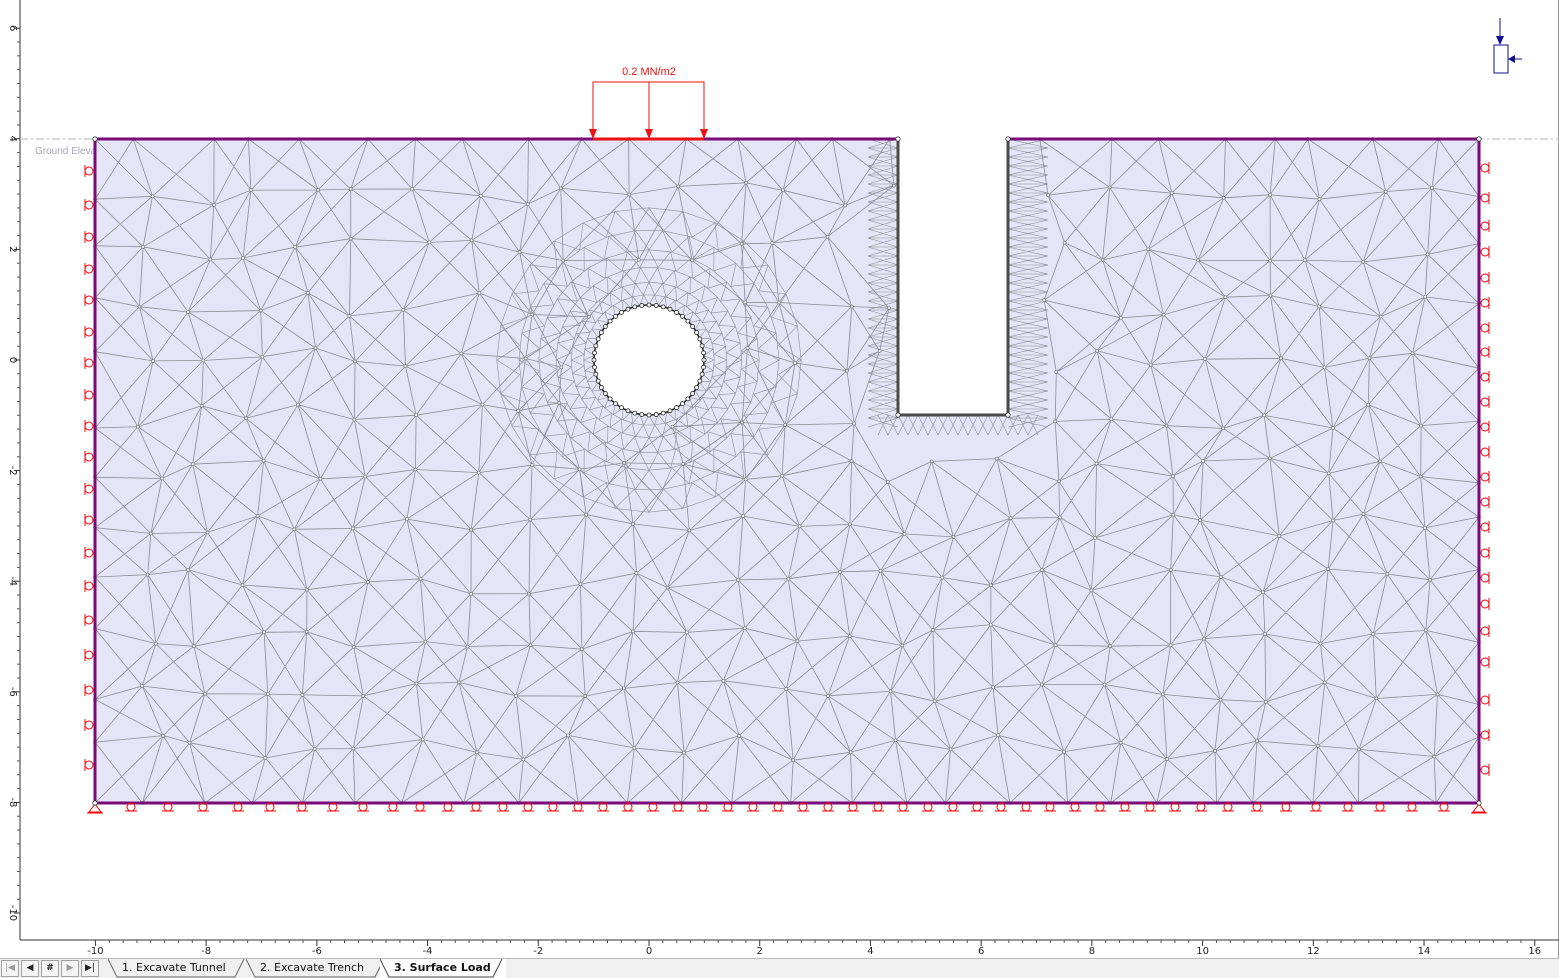 This screenshot has height=978, width=1559. Describe the element at coordinates (10, 968) in the screenshot. I see `first-stage-button: |◀` at that location.